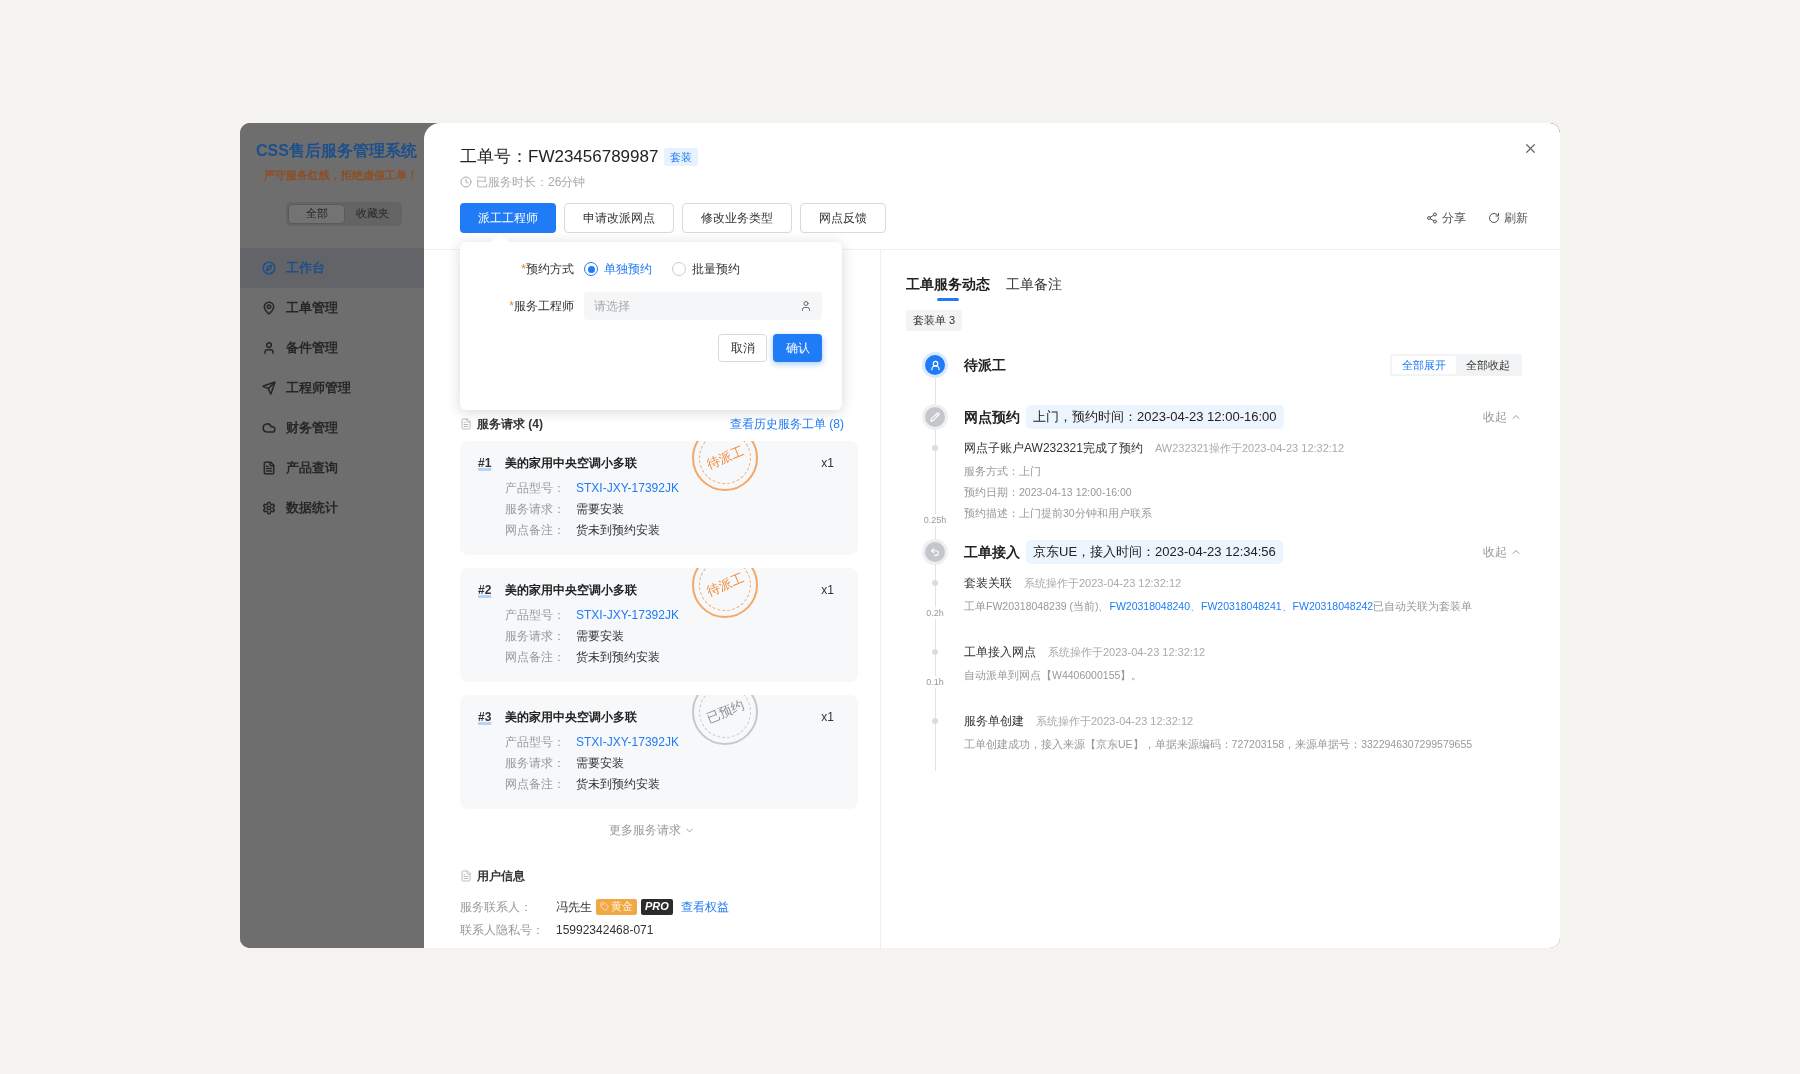  I want to click on history-link: 查看历史服务工单 (8), so click(787, 424).